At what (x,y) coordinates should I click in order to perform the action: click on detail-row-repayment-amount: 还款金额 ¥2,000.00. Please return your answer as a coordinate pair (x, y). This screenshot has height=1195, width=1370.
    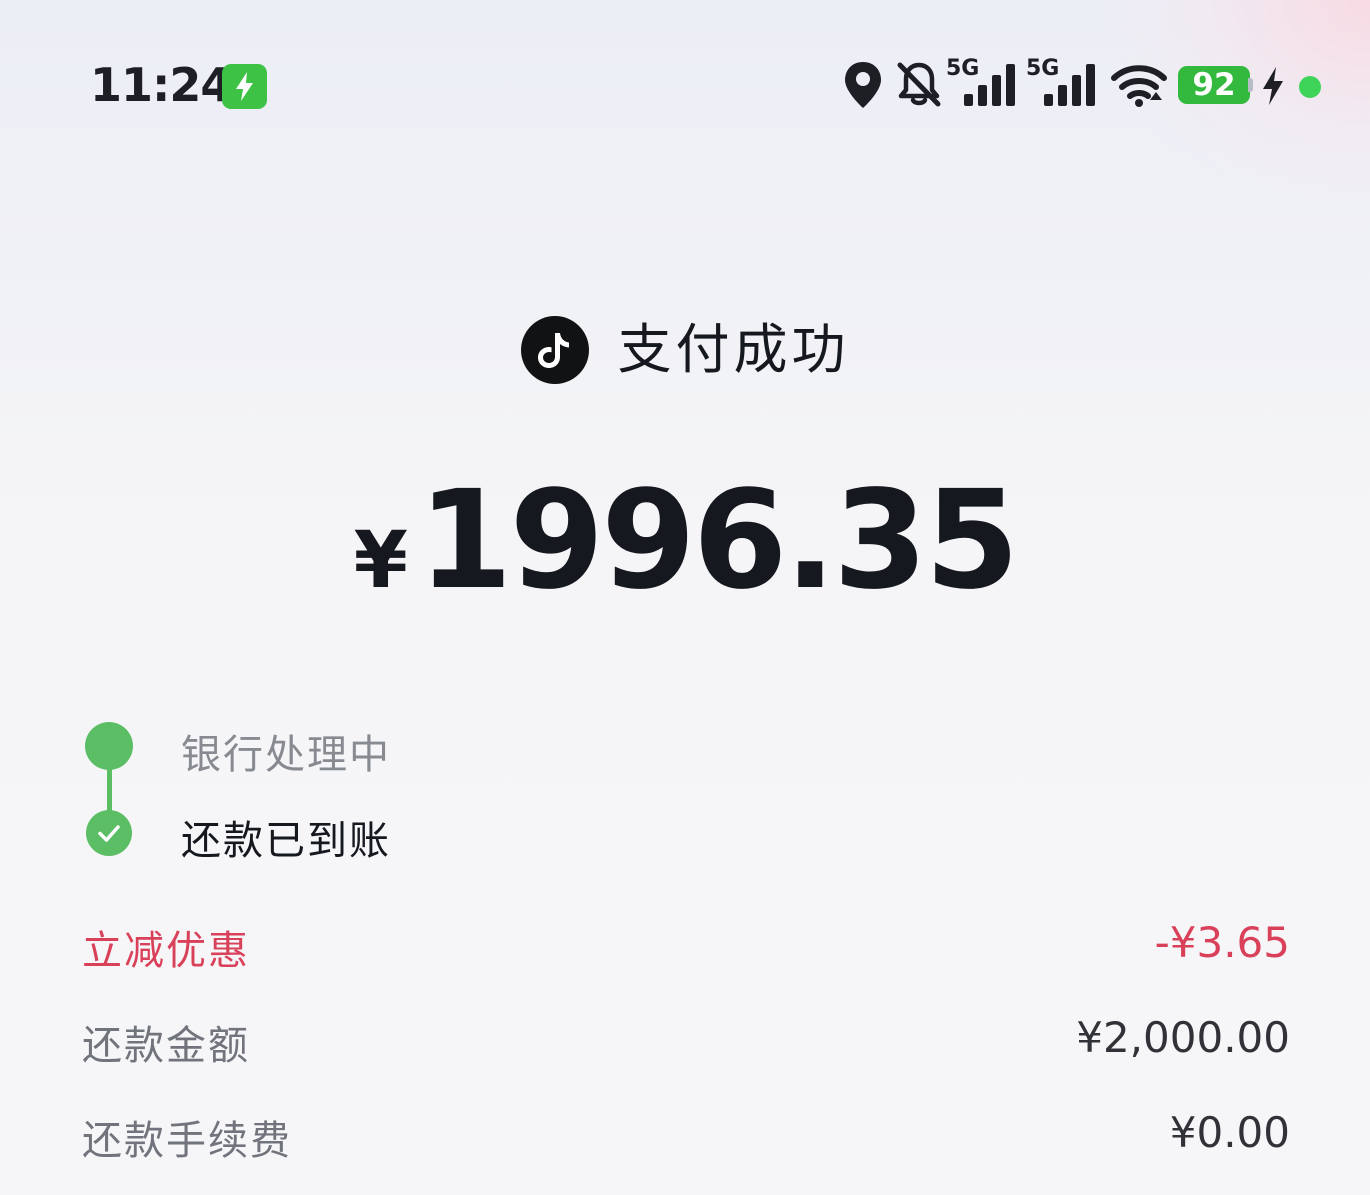
    Looking at the image, I should click on (686, 1043).